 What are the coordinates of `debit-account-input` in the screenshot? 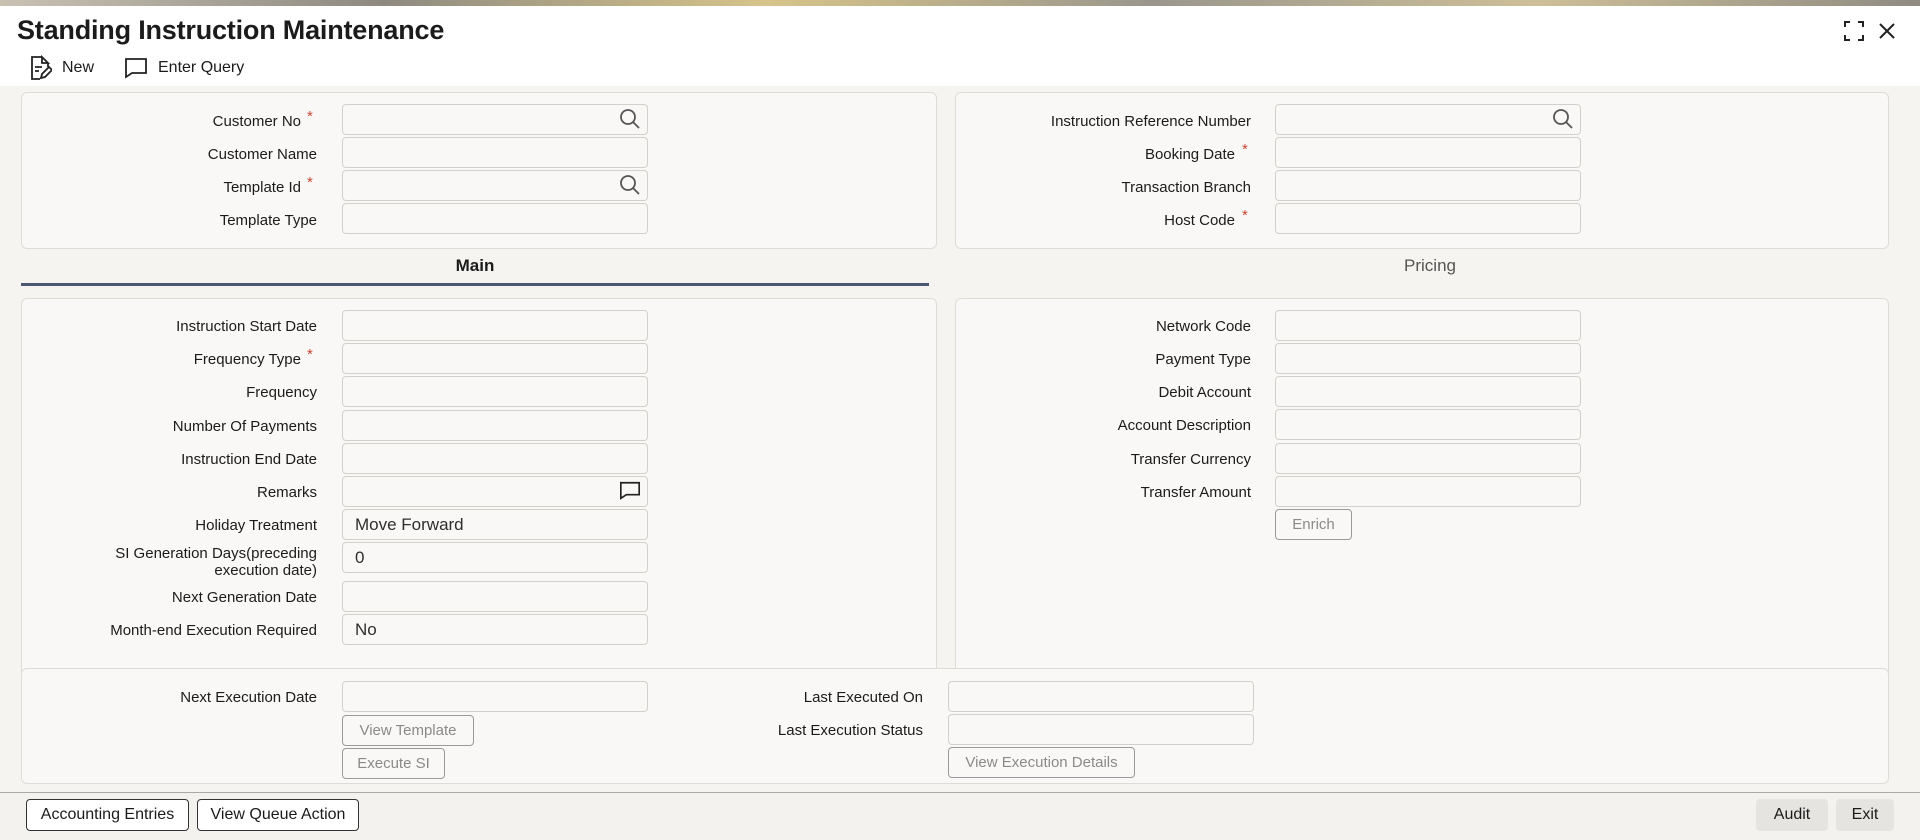 It's located at (1428, 391).